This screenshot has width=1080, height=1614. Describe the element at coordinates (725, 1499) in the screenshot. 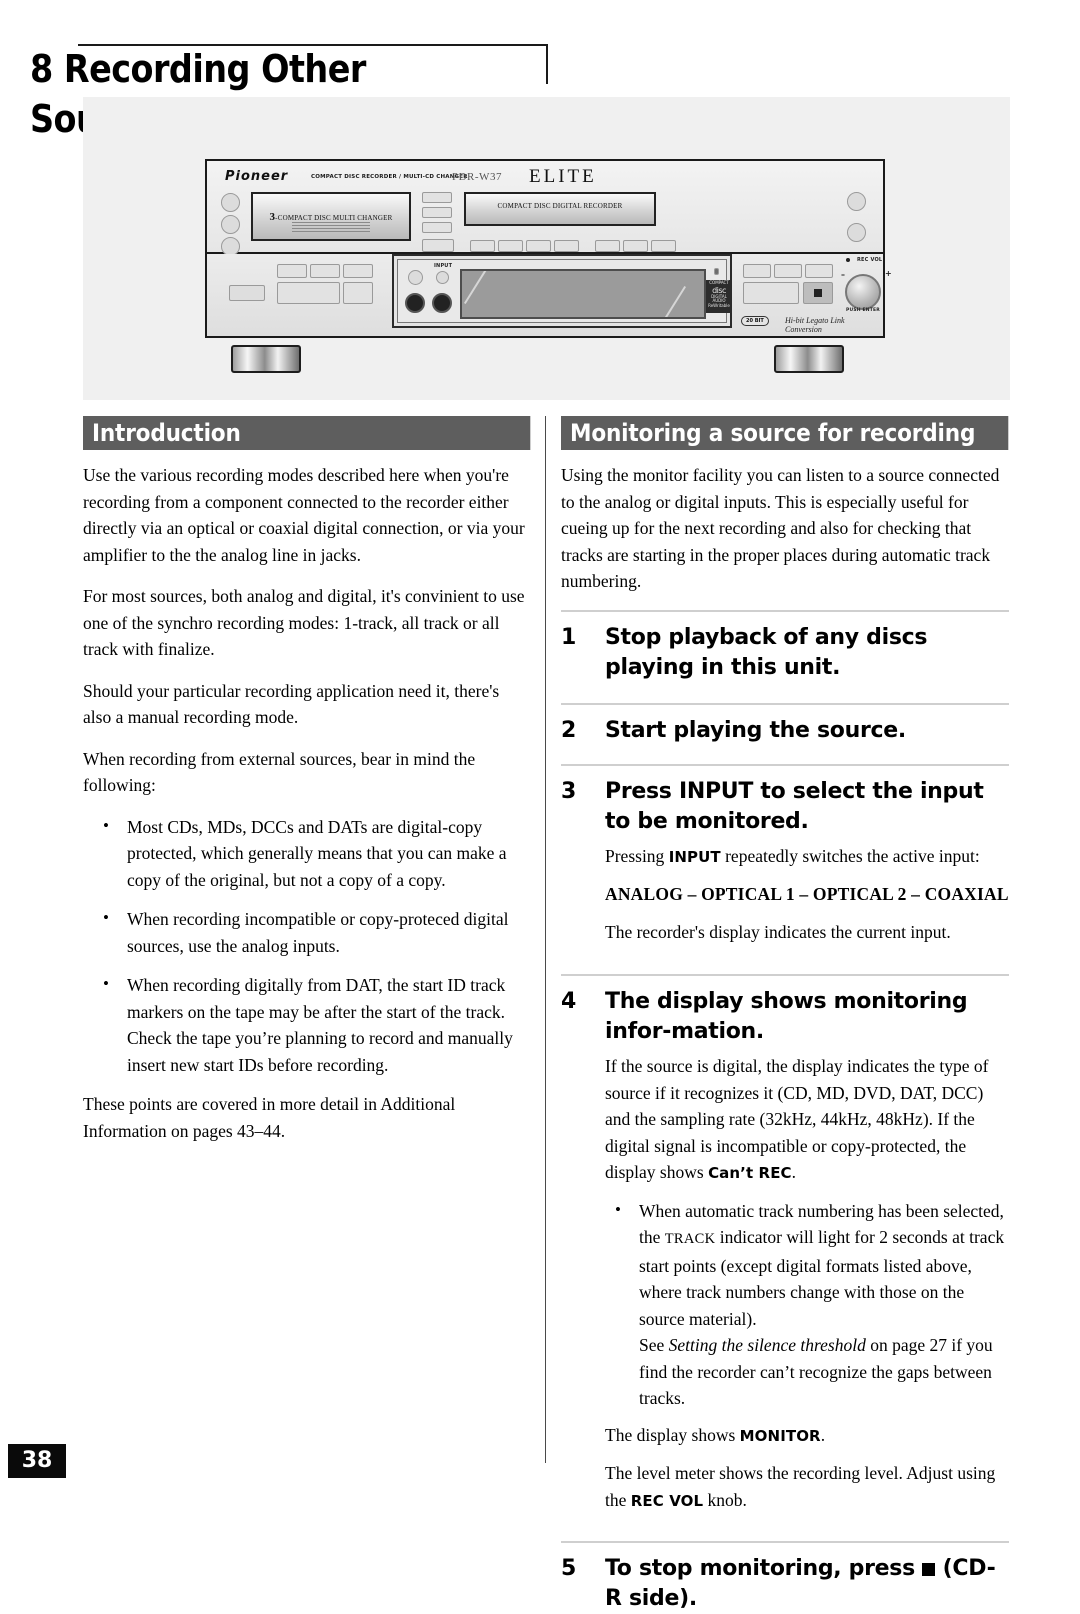

I see `level-post: knob.` at that location.